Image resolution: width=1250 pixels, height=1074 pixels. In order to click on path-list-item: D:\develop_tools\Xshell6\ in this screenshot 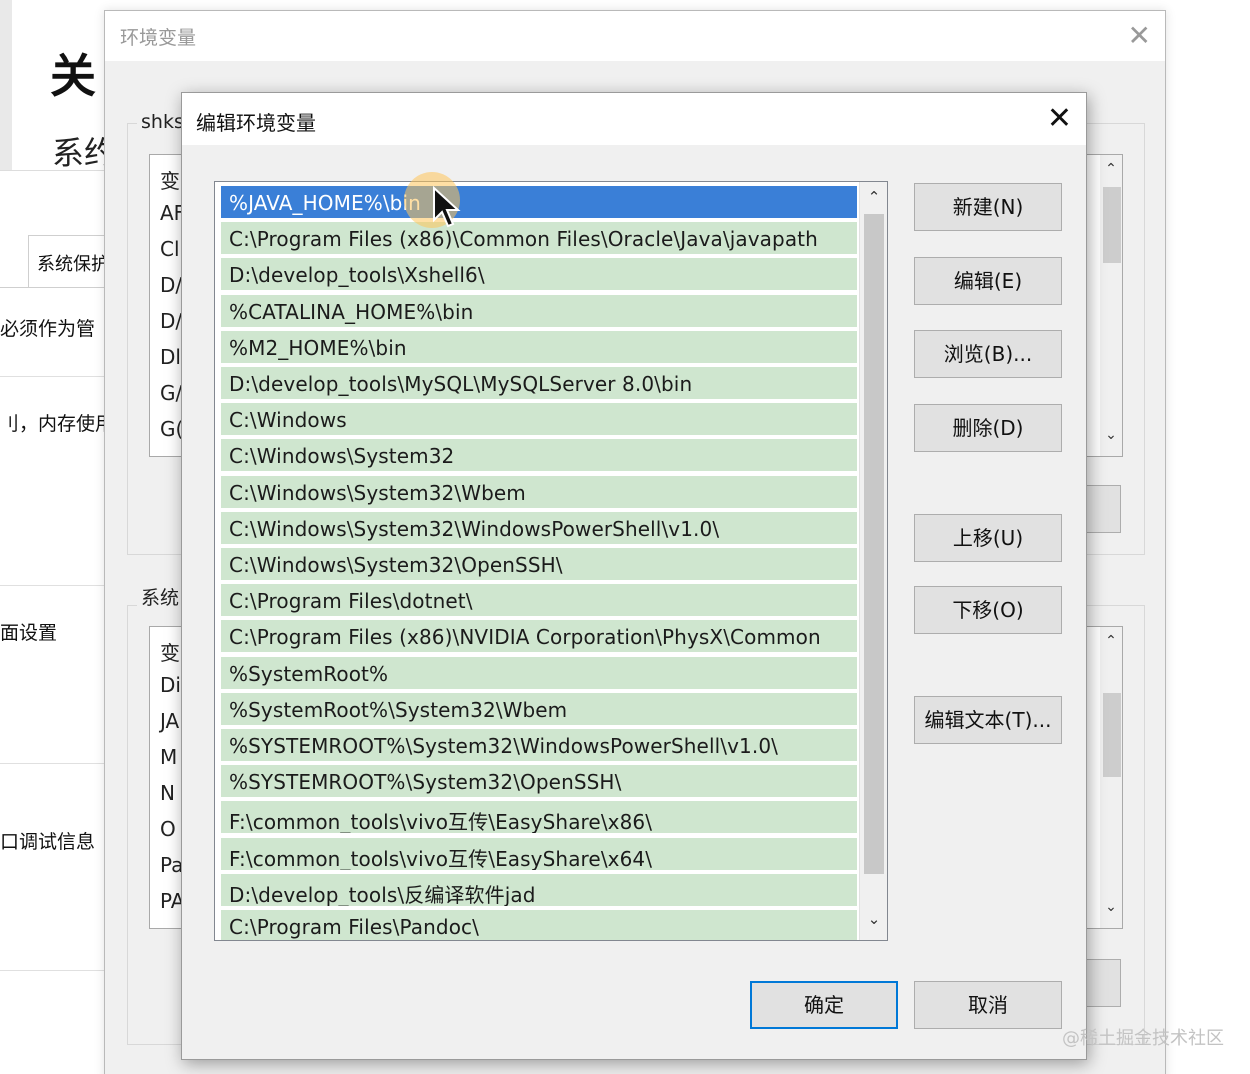, I will do `click(539, 275)`.